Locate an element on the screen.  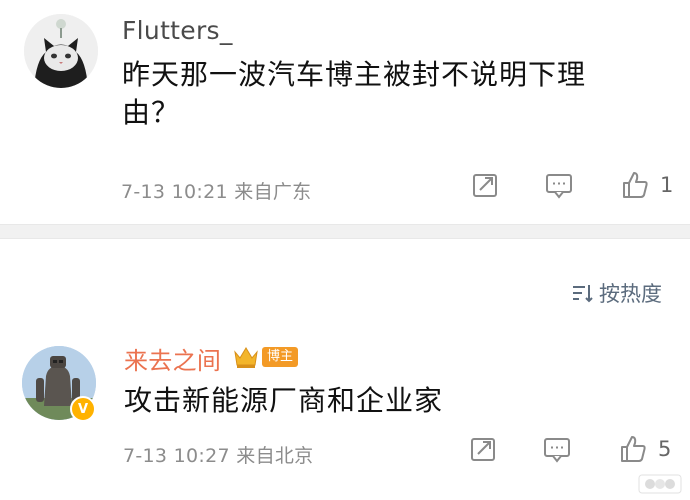
blogger-badge: 博主 is located at coordinates (280, 357).